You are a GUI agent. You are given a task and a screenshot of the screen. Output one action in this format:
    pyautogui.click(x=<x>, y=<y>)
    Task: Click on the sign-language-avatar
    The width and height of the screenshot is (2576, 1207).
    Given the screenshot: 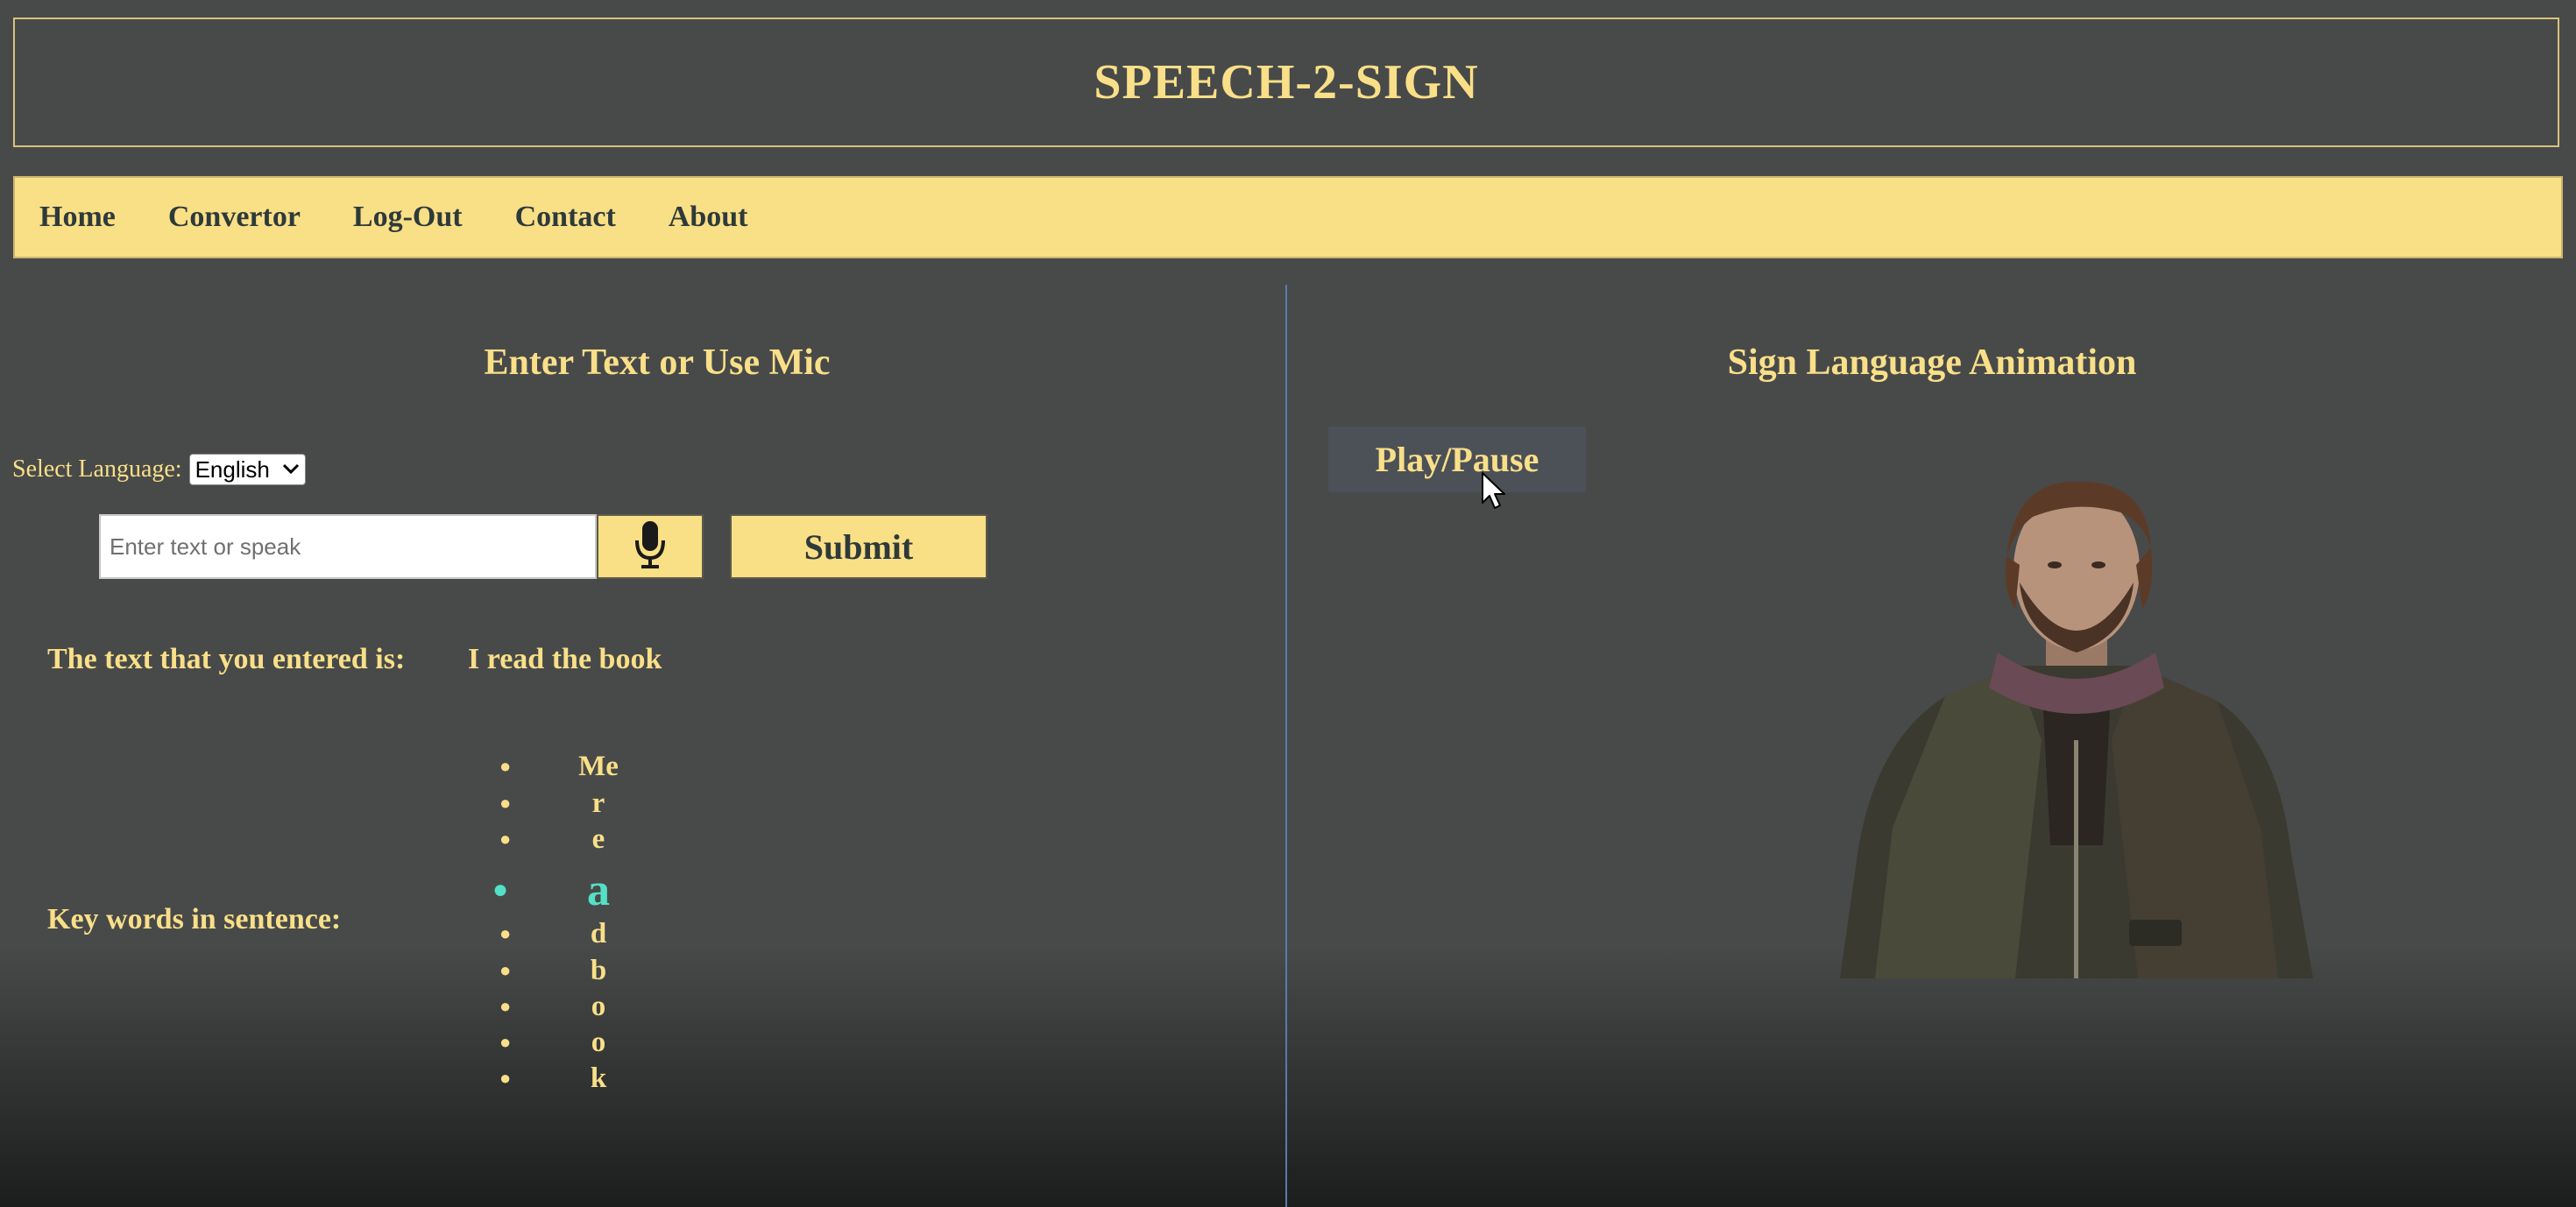 What is the action you would take?
    pyautogui.click(x=2076, y=729)
    